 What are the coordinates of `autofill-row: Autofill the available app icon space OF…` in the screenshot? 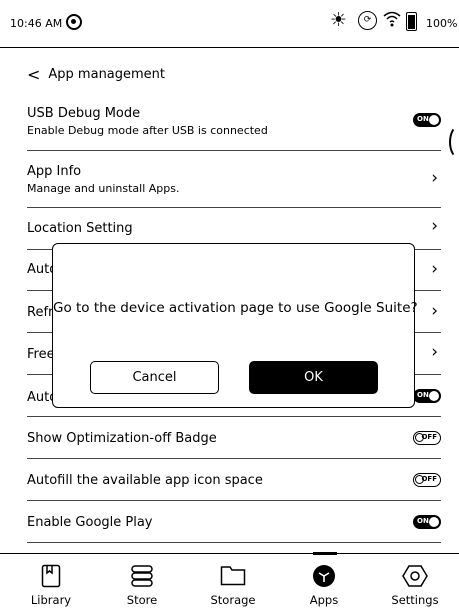 It's located at (234, 480).